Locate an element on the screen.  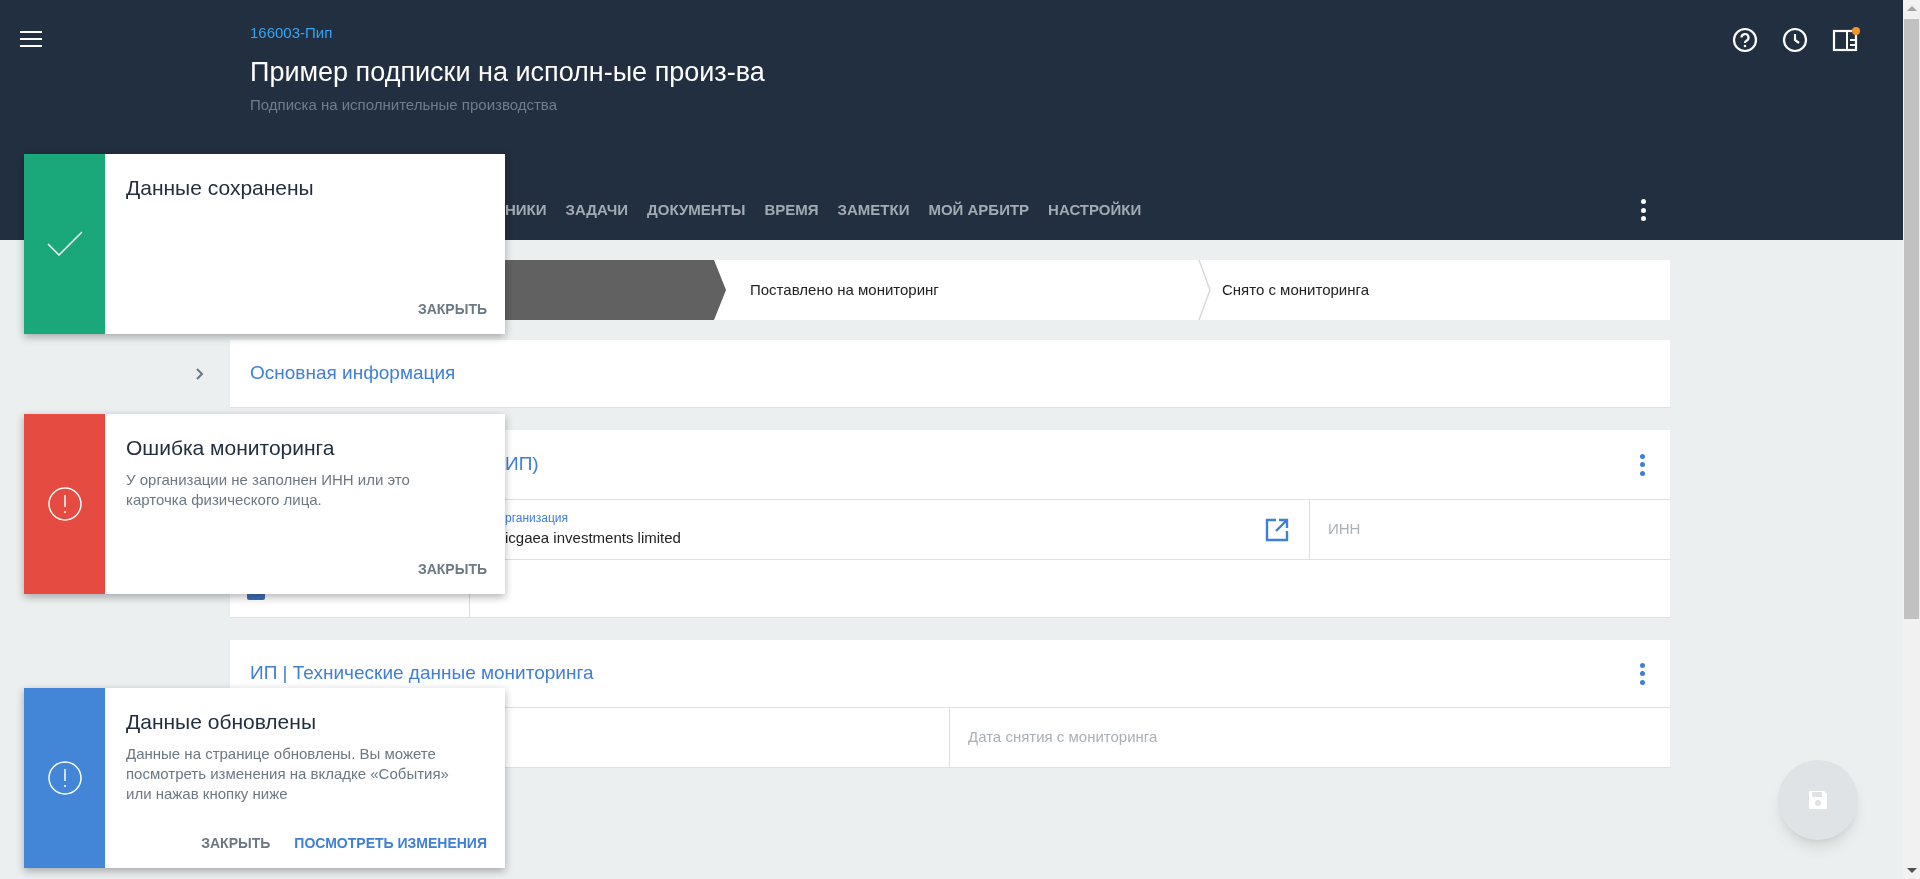
notification-title: Данные сохранены is located at coordinates (220, 188).